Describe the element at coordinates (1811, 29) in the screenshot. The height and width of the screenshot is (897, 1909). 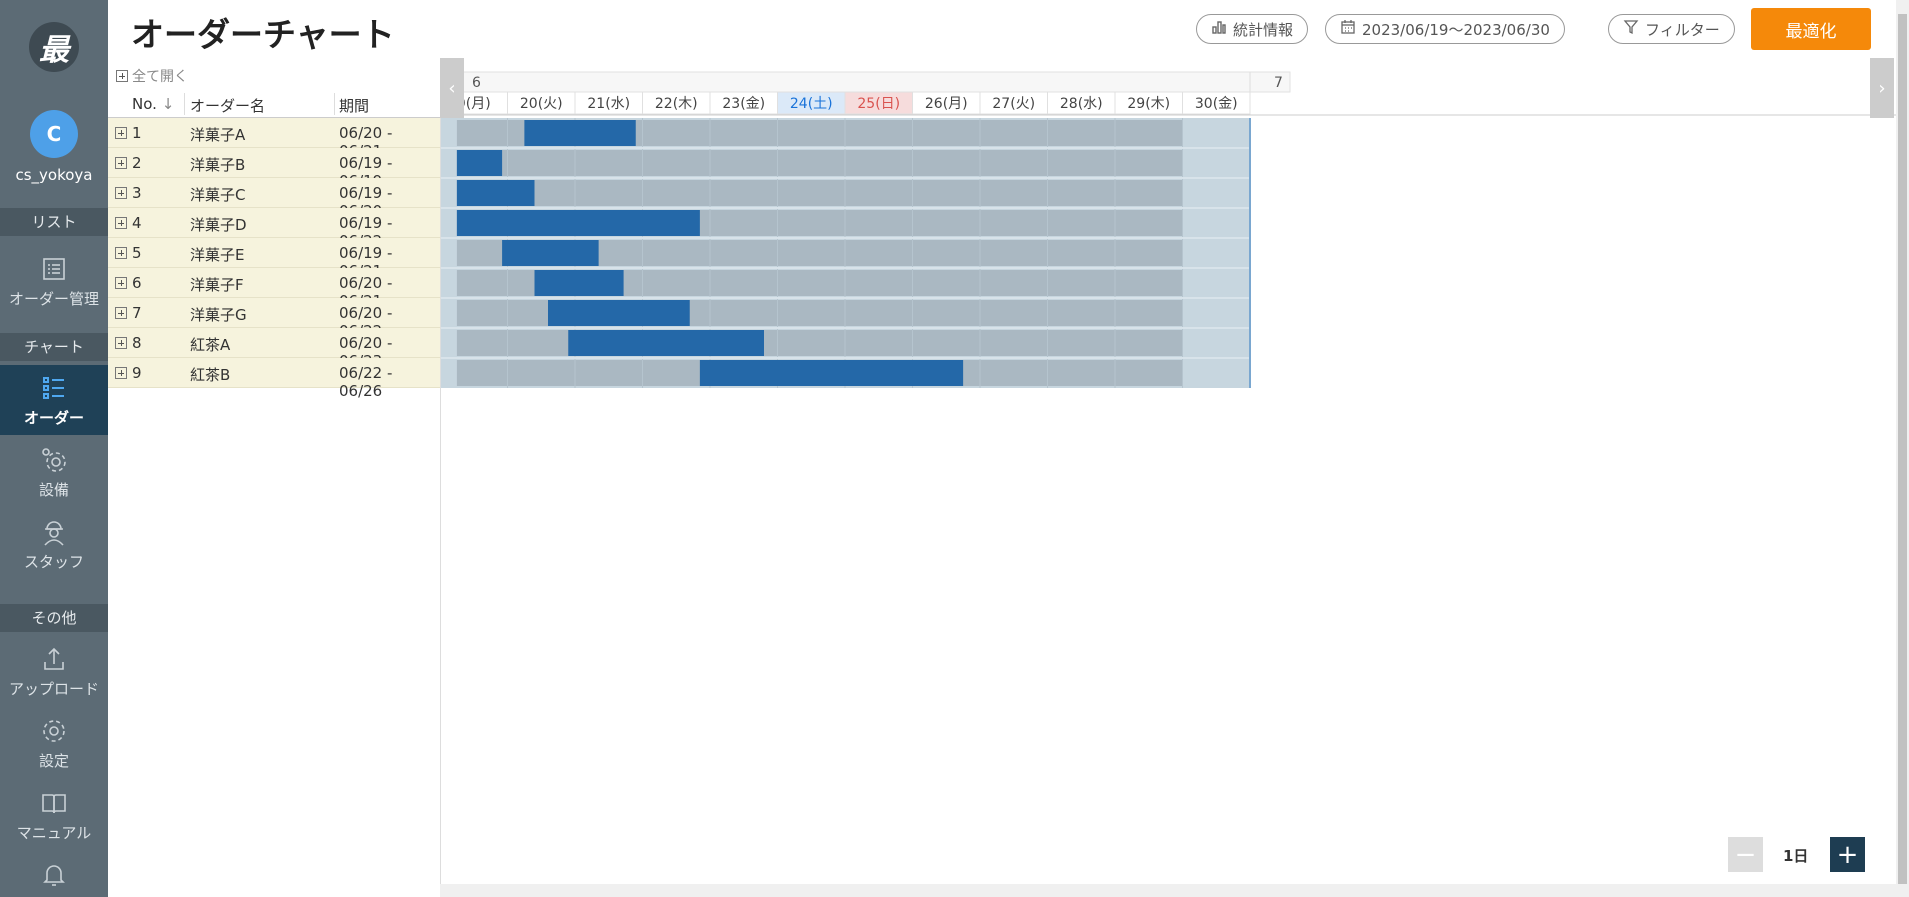
I see `optimize-button: 最適化` at that location.